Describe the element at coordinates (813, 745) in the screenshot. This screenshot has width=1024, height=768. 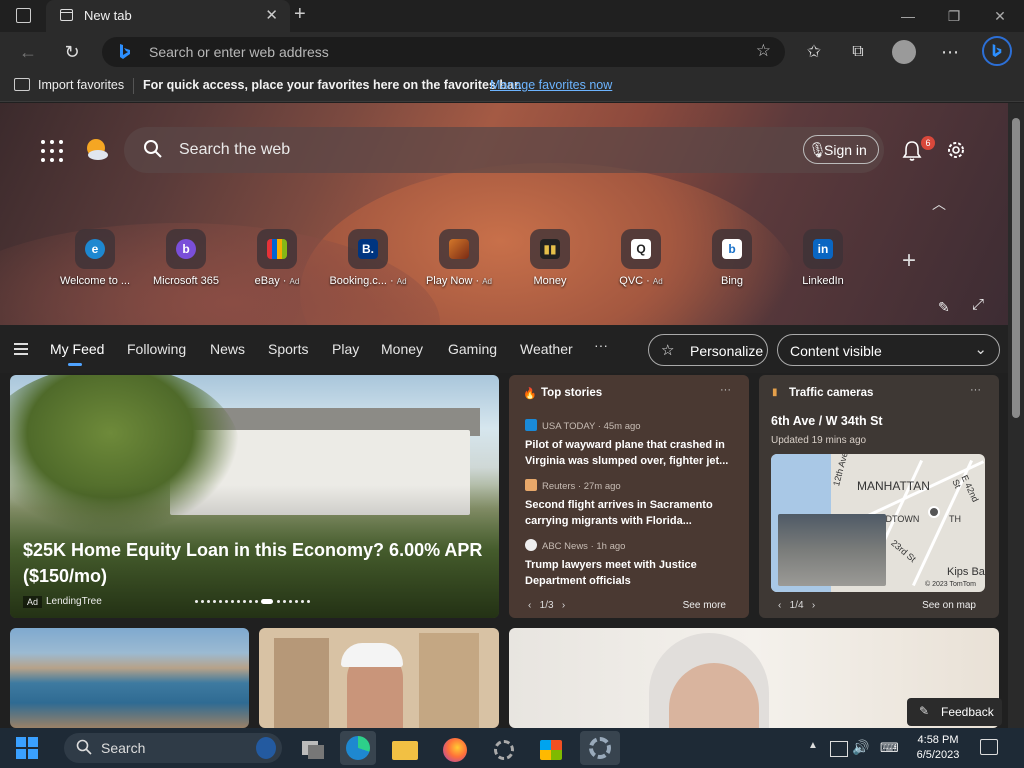
I see `show-hidden-icons: ▲` at that location.